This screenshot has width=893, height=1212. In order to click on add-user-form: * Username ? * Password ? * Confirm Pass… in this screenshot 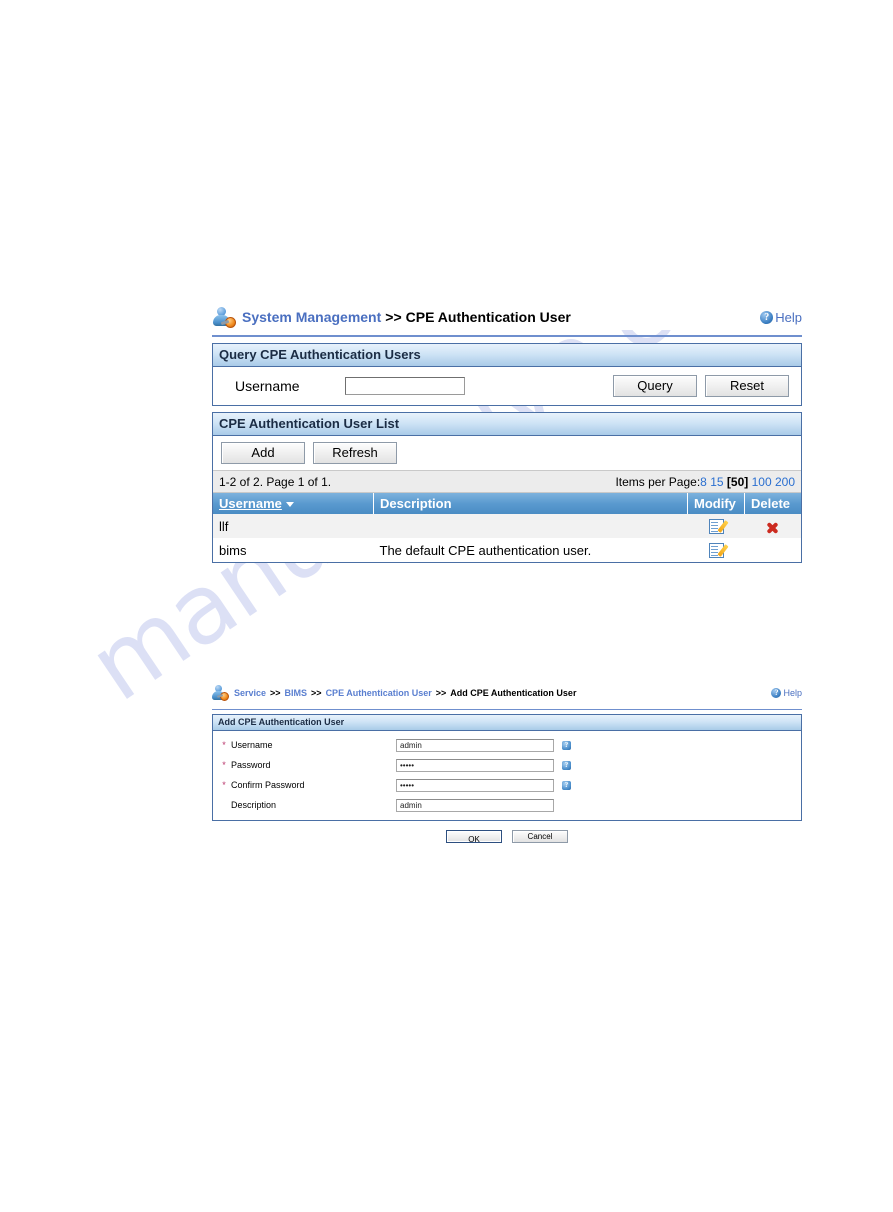, I will do `click(507, 777)`.